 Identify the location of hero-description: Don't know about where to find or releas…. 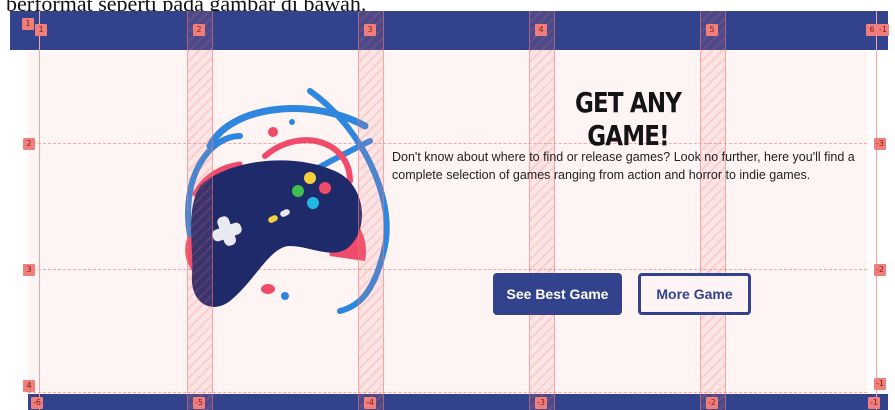
(623, 166).